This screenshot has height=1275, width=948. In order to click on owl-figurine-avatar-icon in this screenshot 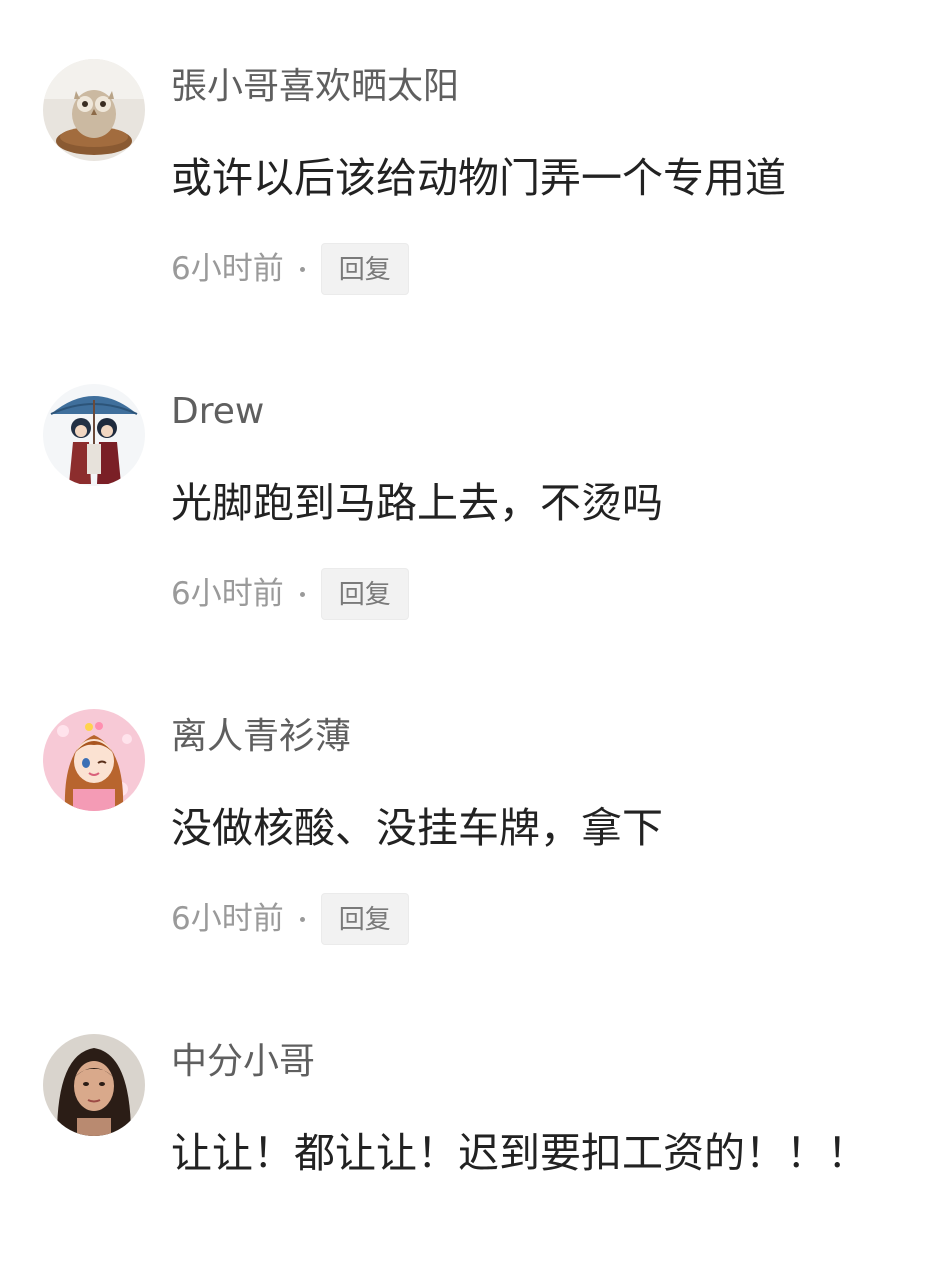, I will do `click(94, 110)`.